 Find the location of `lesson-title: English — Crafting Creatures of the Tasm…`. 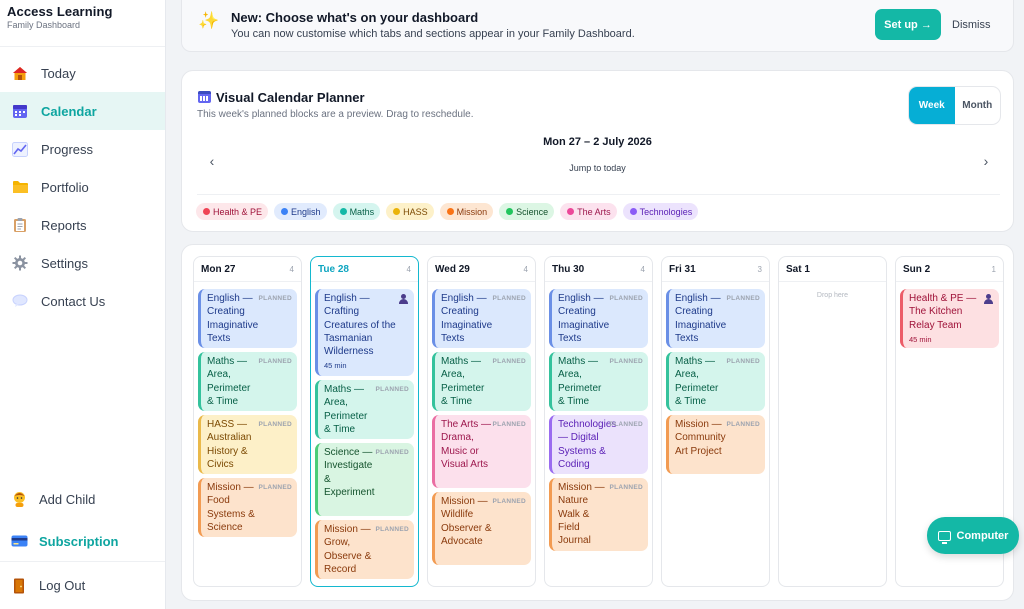

lesson-title: English — Crafting Creatures of the Tasm… is located at coordinates (360, 325).